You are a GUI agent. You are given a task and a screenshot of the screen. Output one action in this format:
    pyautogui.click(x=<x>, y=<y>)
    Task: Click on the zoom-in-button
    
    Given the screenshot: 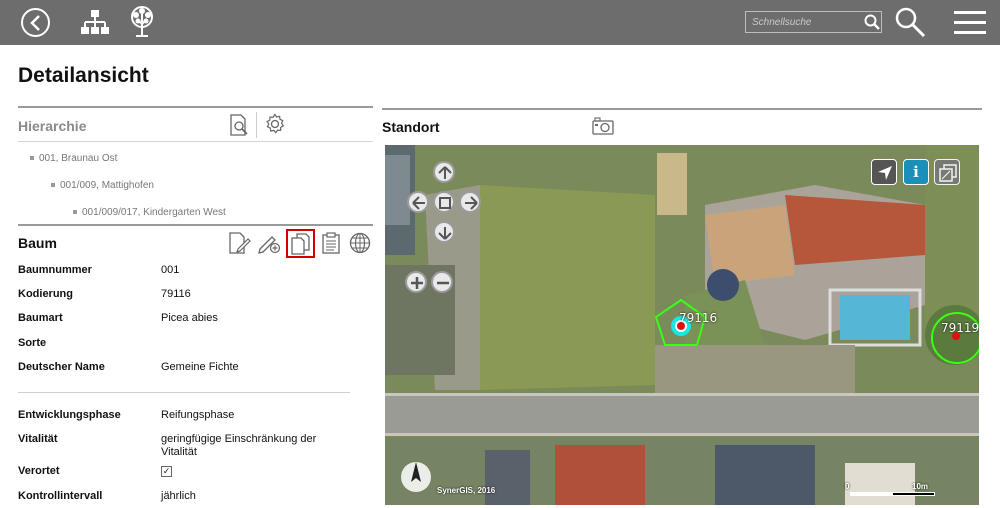 What is the action you would take?
    pyautogui.click(x=416, y=282)
    